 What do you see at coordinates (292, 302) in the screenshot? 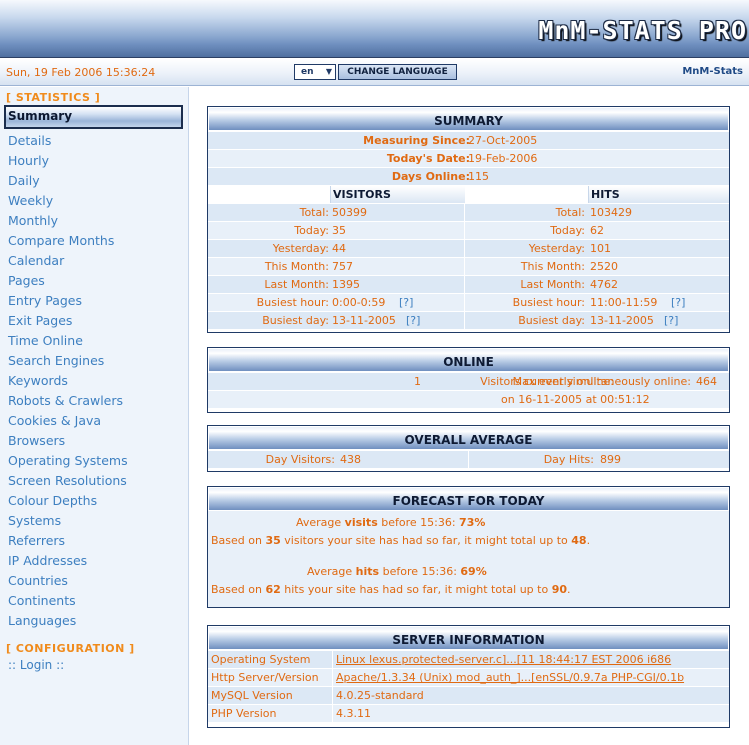
I see `visitors-stat-label: Busiest hour:` at bounding box center [292, 302].